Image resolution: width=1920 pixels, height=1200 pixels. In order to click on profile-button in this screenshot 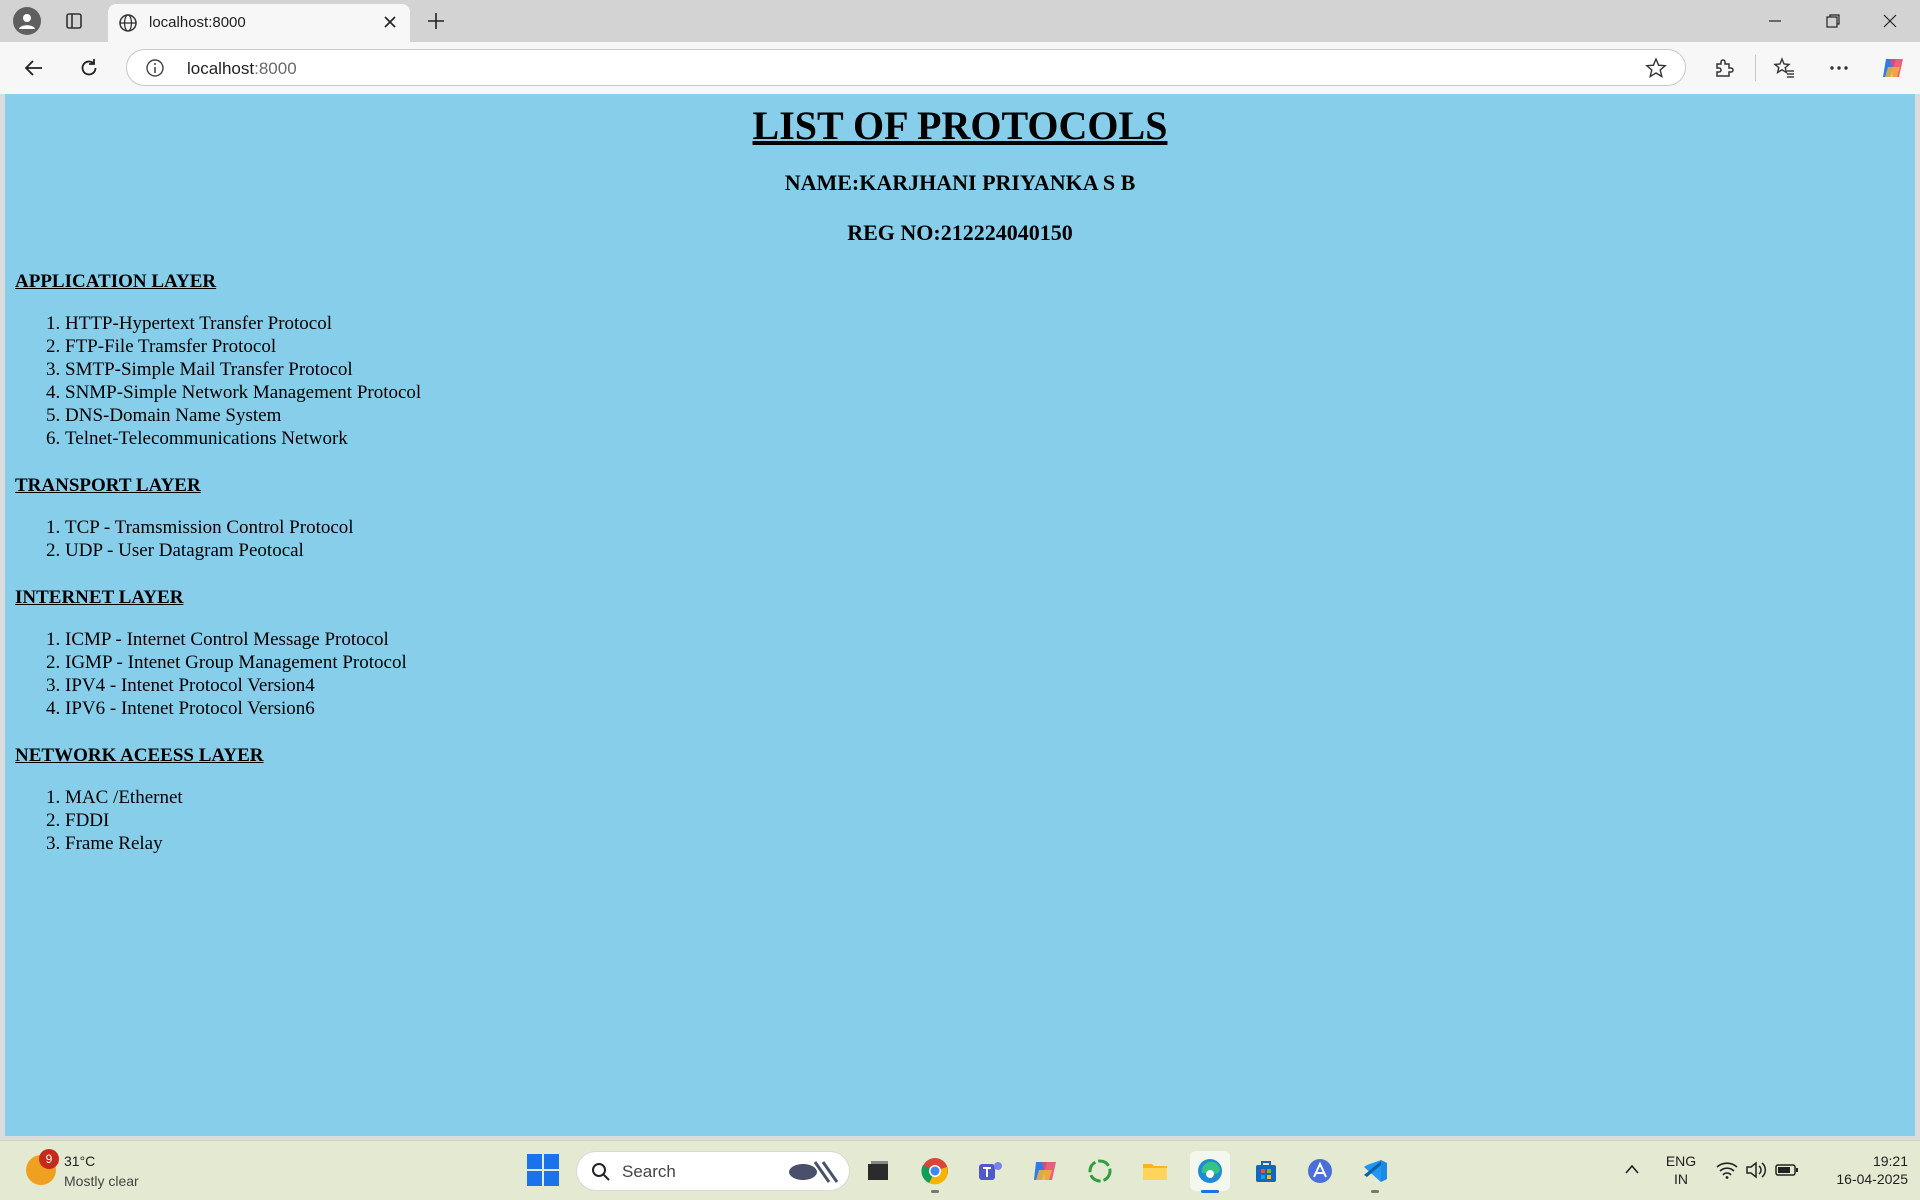, I will do `click(27, 21)`.